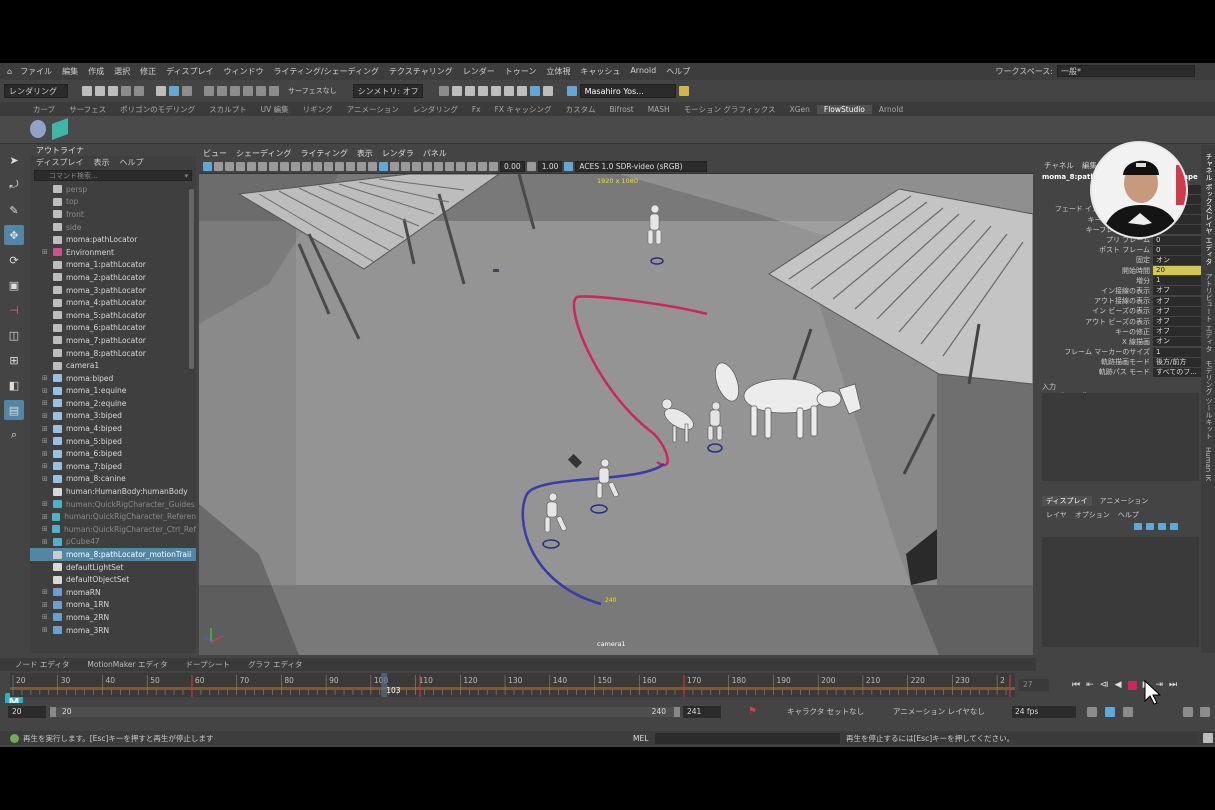  What do you see at coordinates (113, 340) in the screenshot?
I see `outliner-row: moma_7:pathLocator` at bounding box center [113, 340].